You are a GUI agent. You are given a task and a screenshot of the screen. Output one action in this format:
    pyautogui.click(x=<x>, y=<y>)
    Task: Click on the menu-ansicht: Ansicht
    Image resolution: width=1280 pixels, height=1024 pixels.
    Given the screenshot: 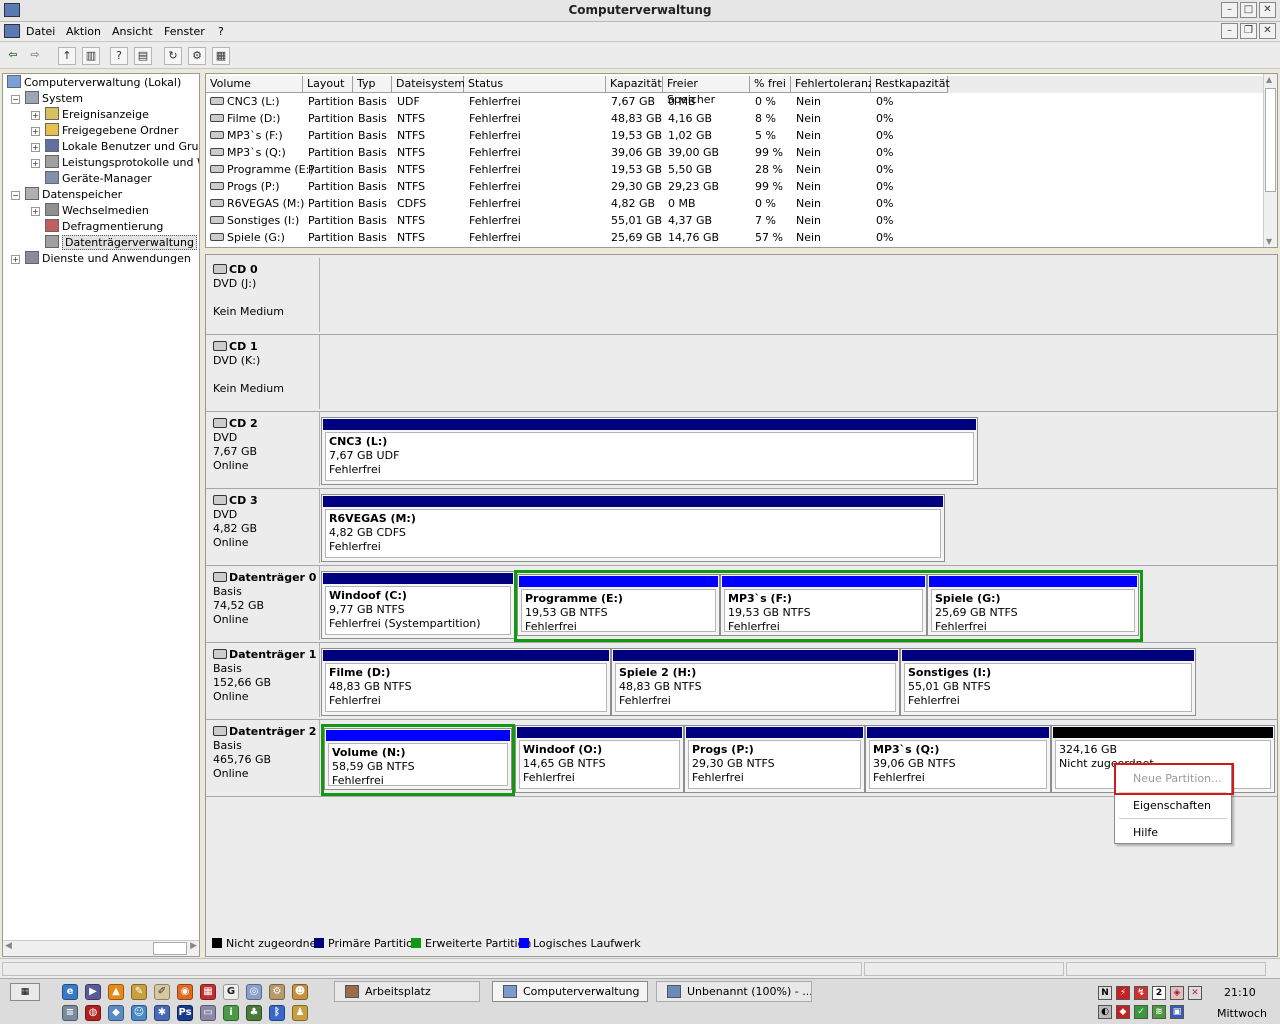 What is the action you would take?
    pyautogui.click(x=132, y=31)
    